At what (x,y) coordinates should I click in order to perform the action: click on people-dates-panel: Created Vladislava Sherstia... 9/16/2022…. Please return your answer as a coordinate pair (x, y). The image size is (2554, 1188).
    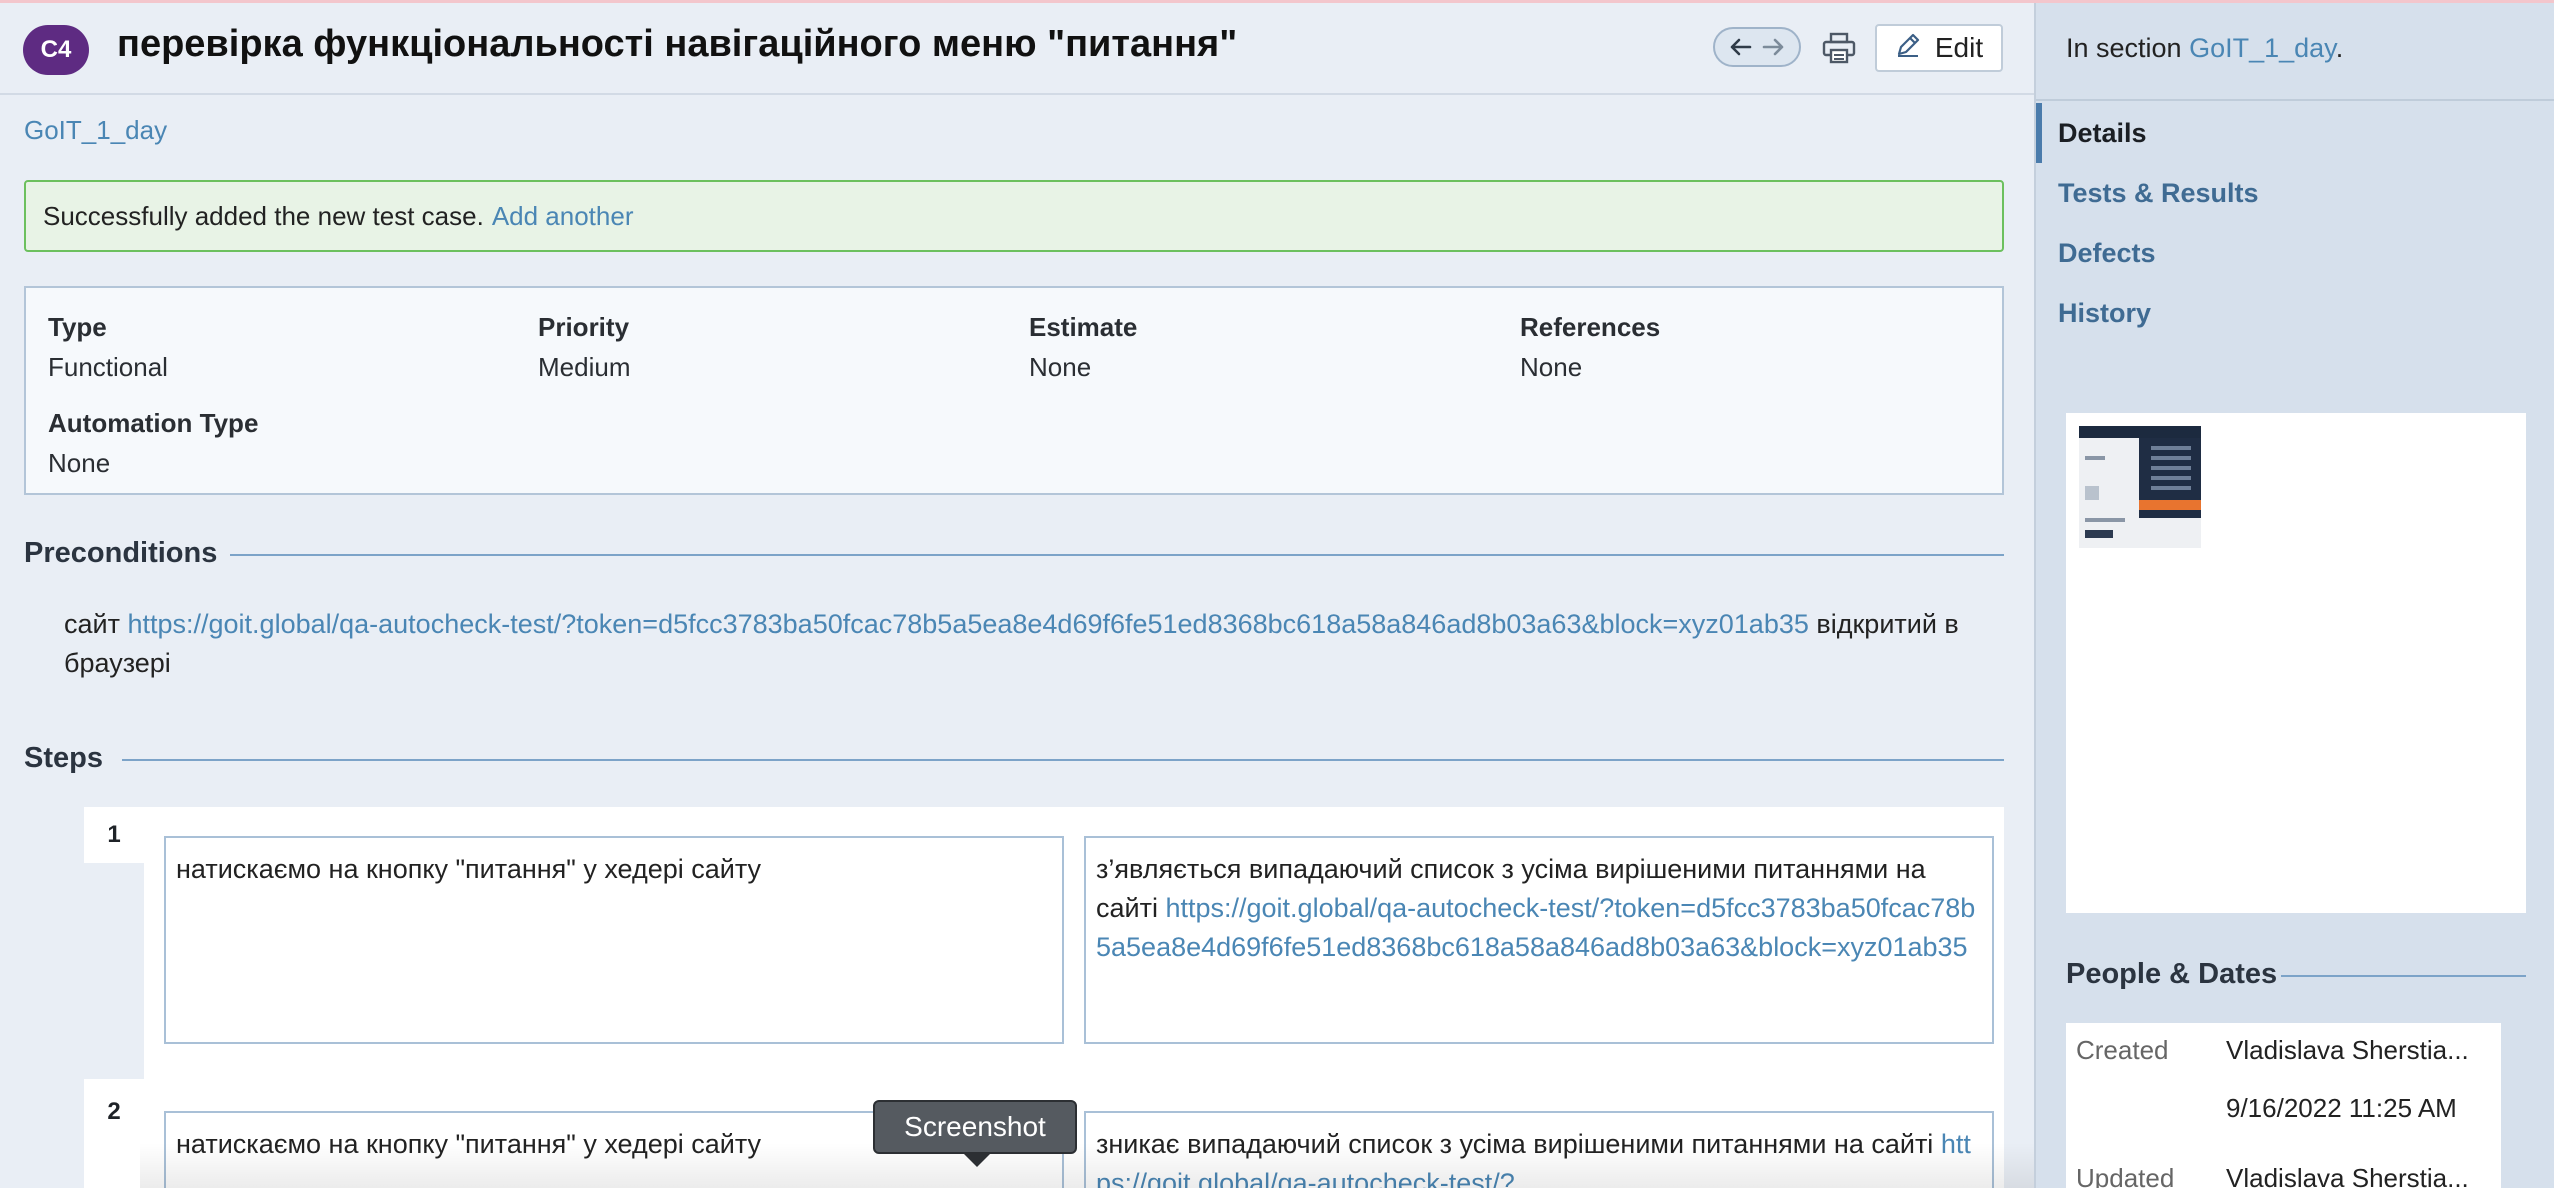
    Looking at the image, I should click on (2283, 1105).